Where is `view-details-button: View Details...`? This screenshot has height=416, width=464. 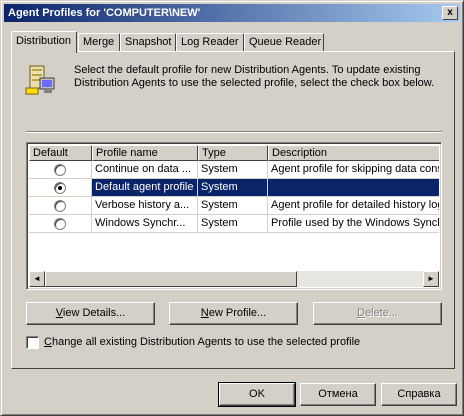 view-details-button: View Details... is located at coordinates (90, 313).